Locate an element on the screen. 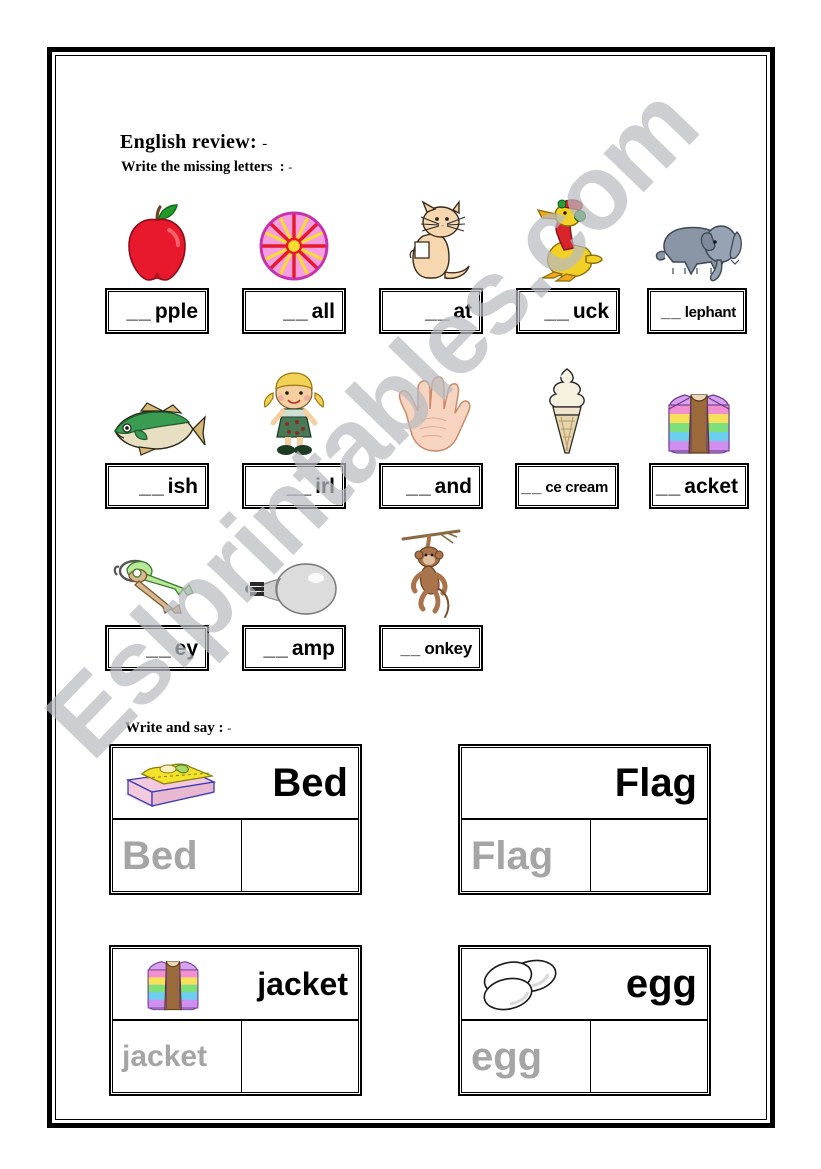  instruction-write-and-say: Write and say : - is located at coordinates (178, 728).